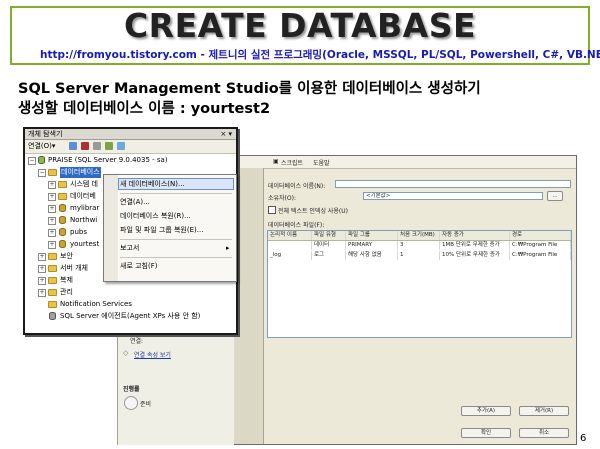  I want to click on agent-icon, so click(52, 316).